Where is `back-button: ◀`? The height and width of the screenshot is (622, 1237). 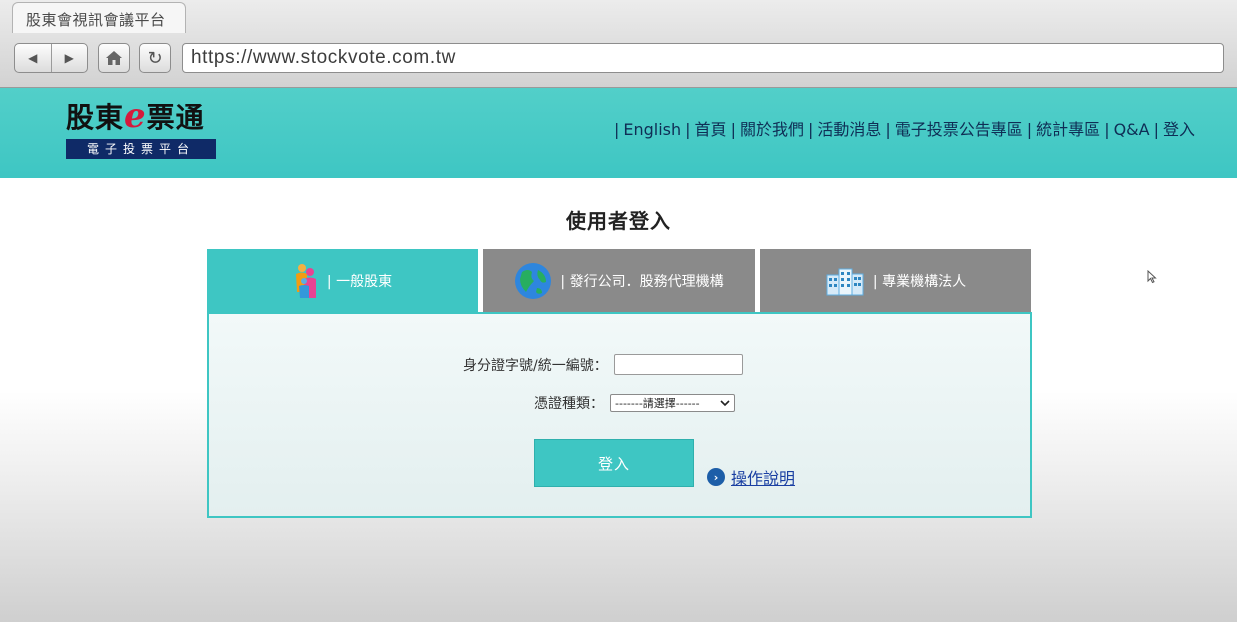
back-button: ◀ is located at coordinates (33, 58).